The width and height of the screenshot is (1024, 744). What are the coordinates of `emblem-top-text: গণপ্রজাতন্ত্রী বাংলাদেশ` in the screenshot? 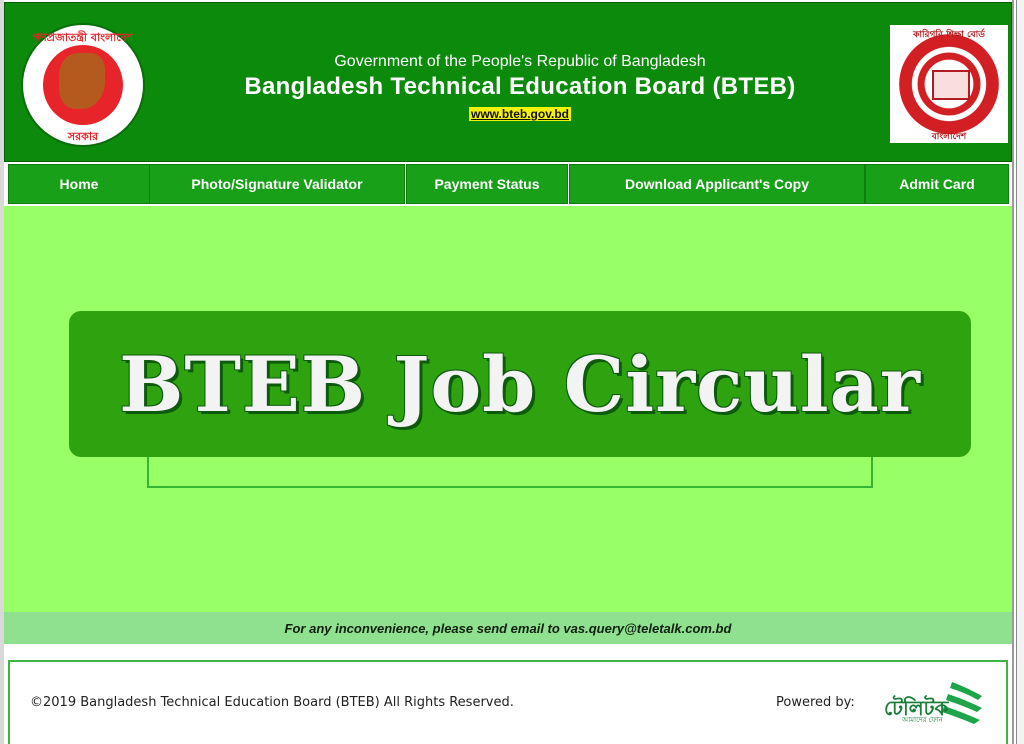 It's located at (83, 37).